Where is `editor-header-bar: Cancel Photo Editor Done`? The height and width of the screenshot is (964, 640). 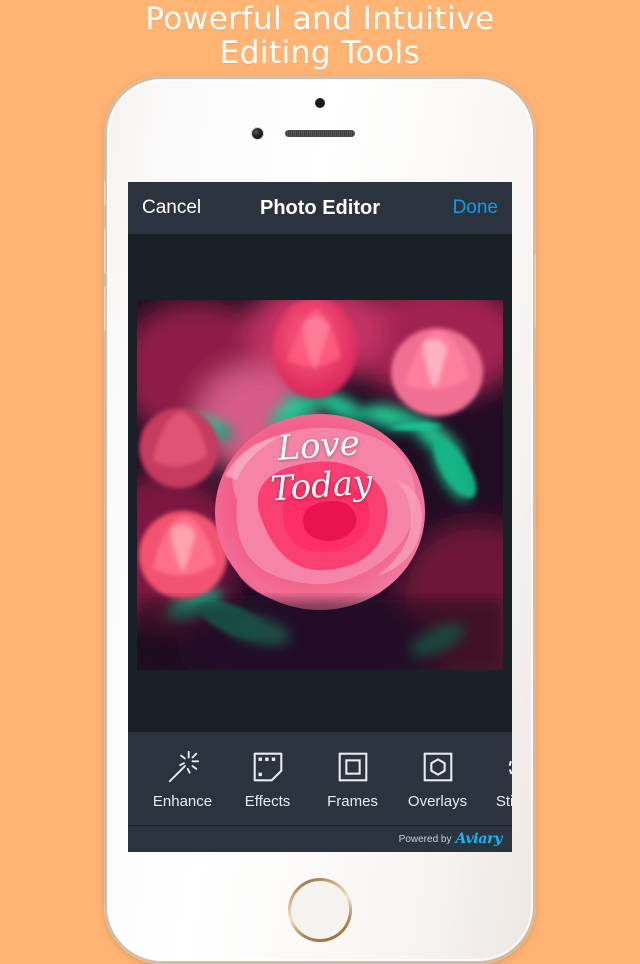 editor-header-bar: Cancel Photo Editor Done is located at coordinates (320, 208).